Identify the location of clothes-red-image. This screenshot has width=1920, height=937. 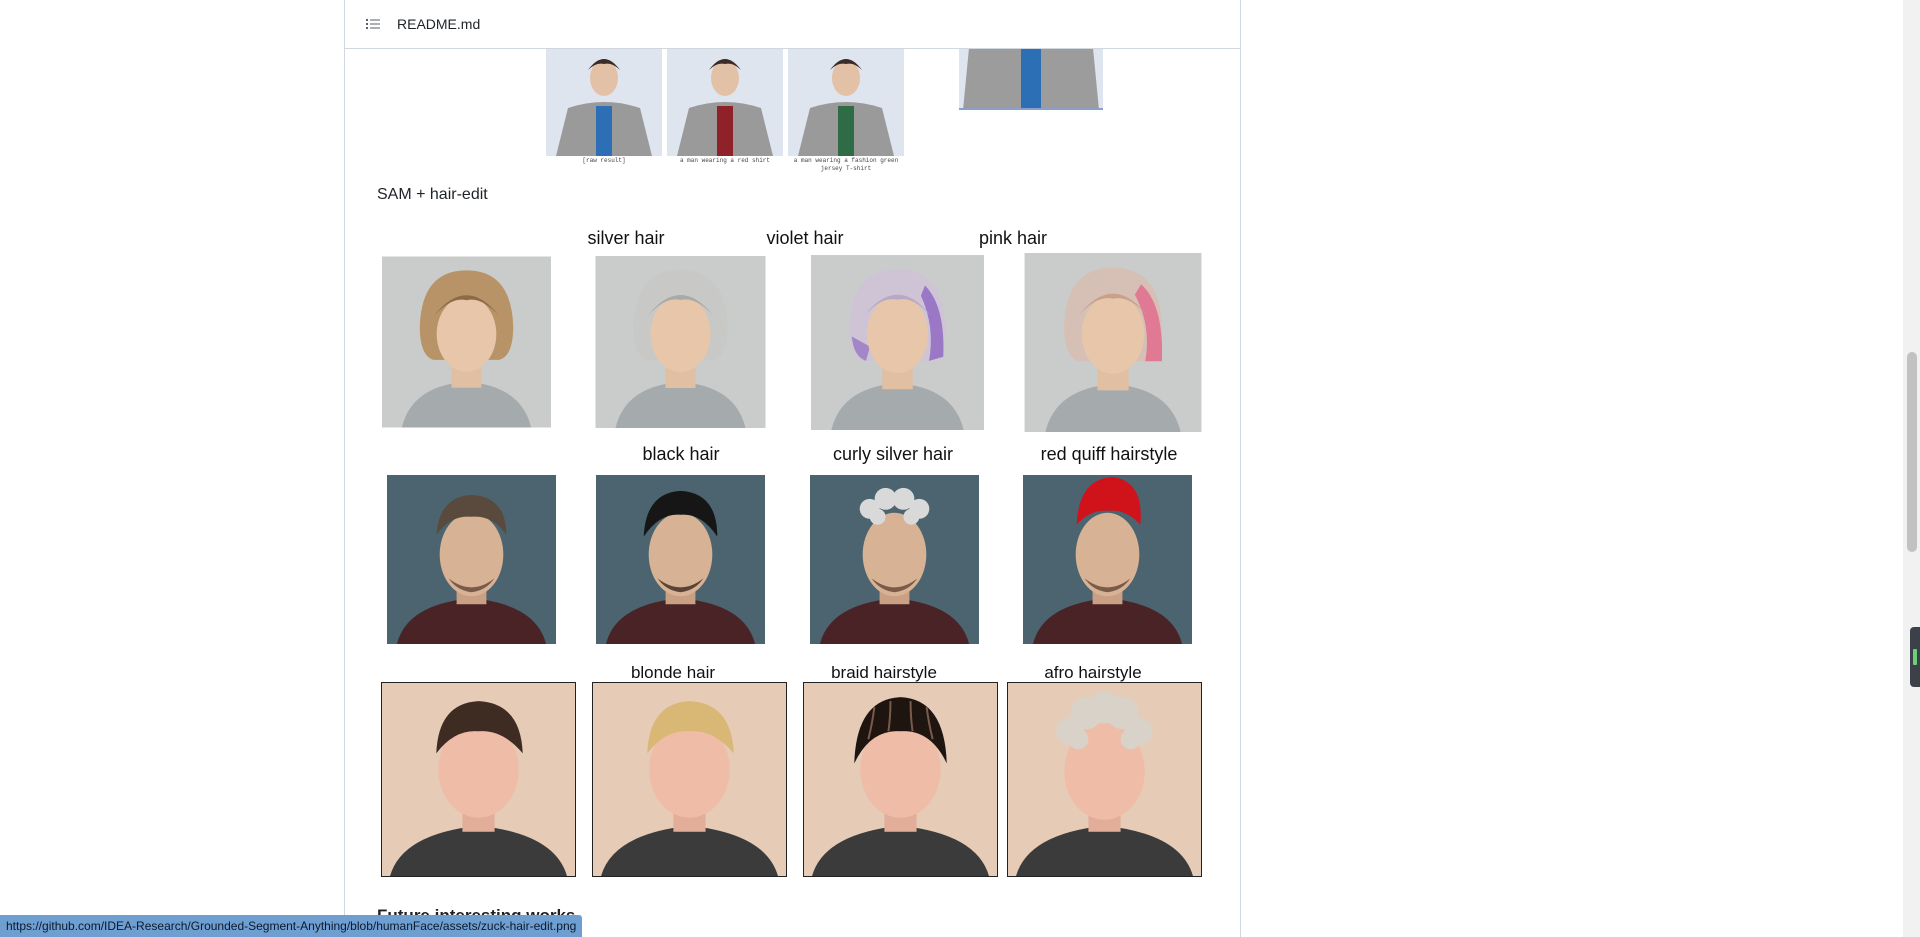
(725, 102).